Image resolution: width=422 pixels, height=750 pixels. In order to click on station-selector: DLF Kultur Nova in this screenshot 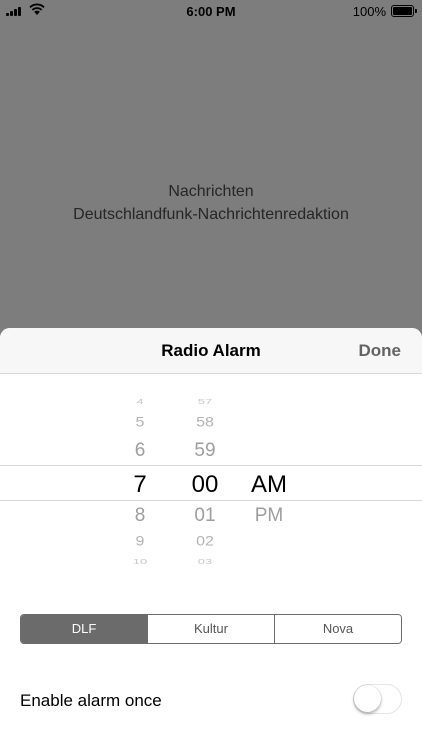, I will do `click(211, 629)`.